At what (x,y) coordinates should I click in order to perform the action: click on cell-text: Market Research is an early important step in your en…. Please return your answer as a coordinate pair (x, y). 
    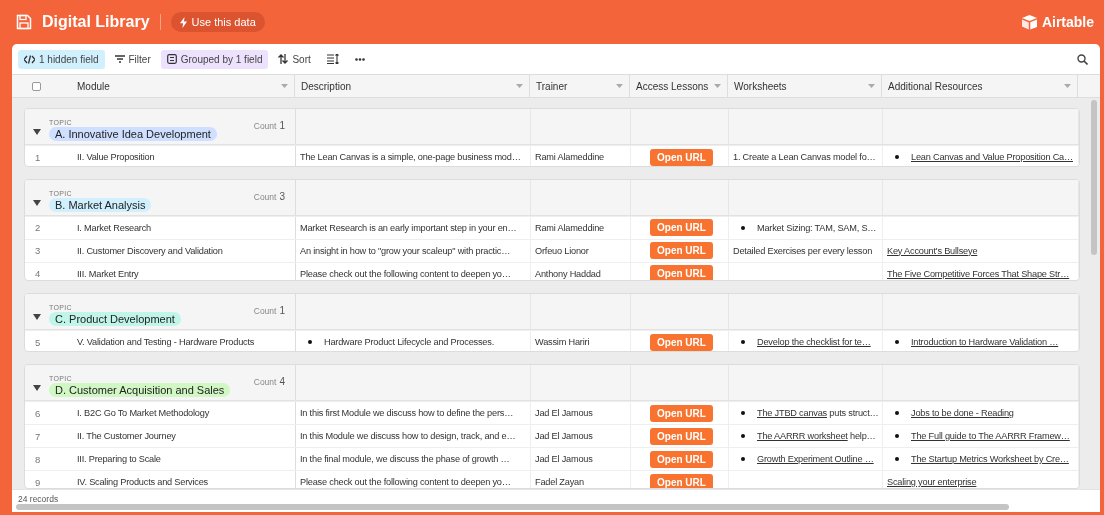
    Looking at the image, I should click on (408, 227).